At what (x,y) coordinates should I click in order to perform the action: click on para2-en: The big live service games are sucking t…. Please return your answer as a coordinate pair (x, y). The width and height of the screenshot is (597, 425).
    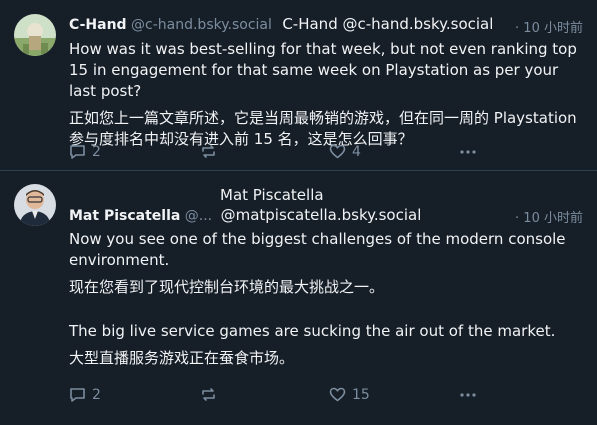
    Looking at the image, I should click on (312, 331).